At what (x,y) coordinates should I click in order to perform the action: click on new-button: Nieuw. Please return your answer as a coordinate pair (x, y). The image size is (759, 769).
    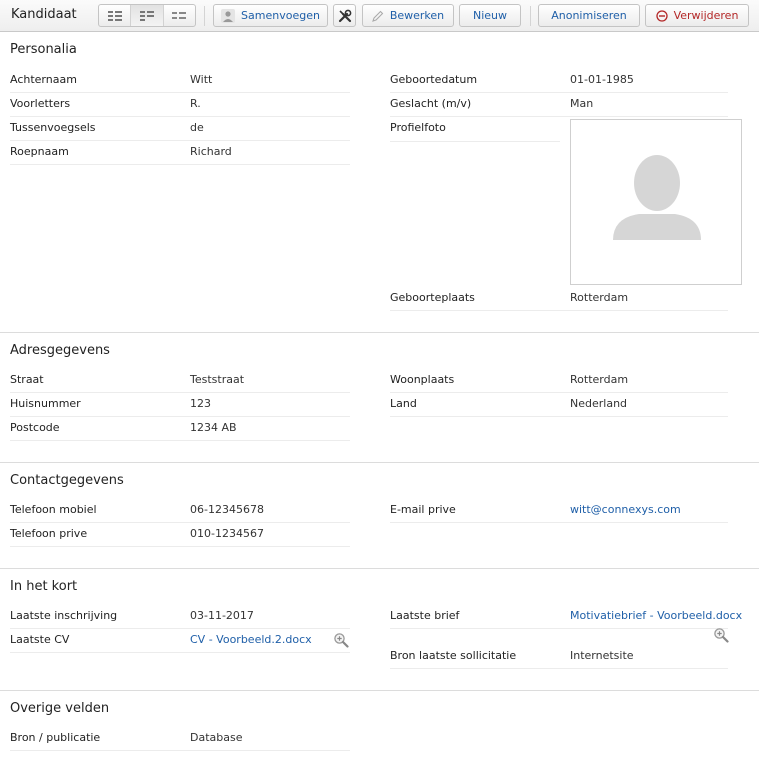
    Looking at the image, I should click on (490, 15).